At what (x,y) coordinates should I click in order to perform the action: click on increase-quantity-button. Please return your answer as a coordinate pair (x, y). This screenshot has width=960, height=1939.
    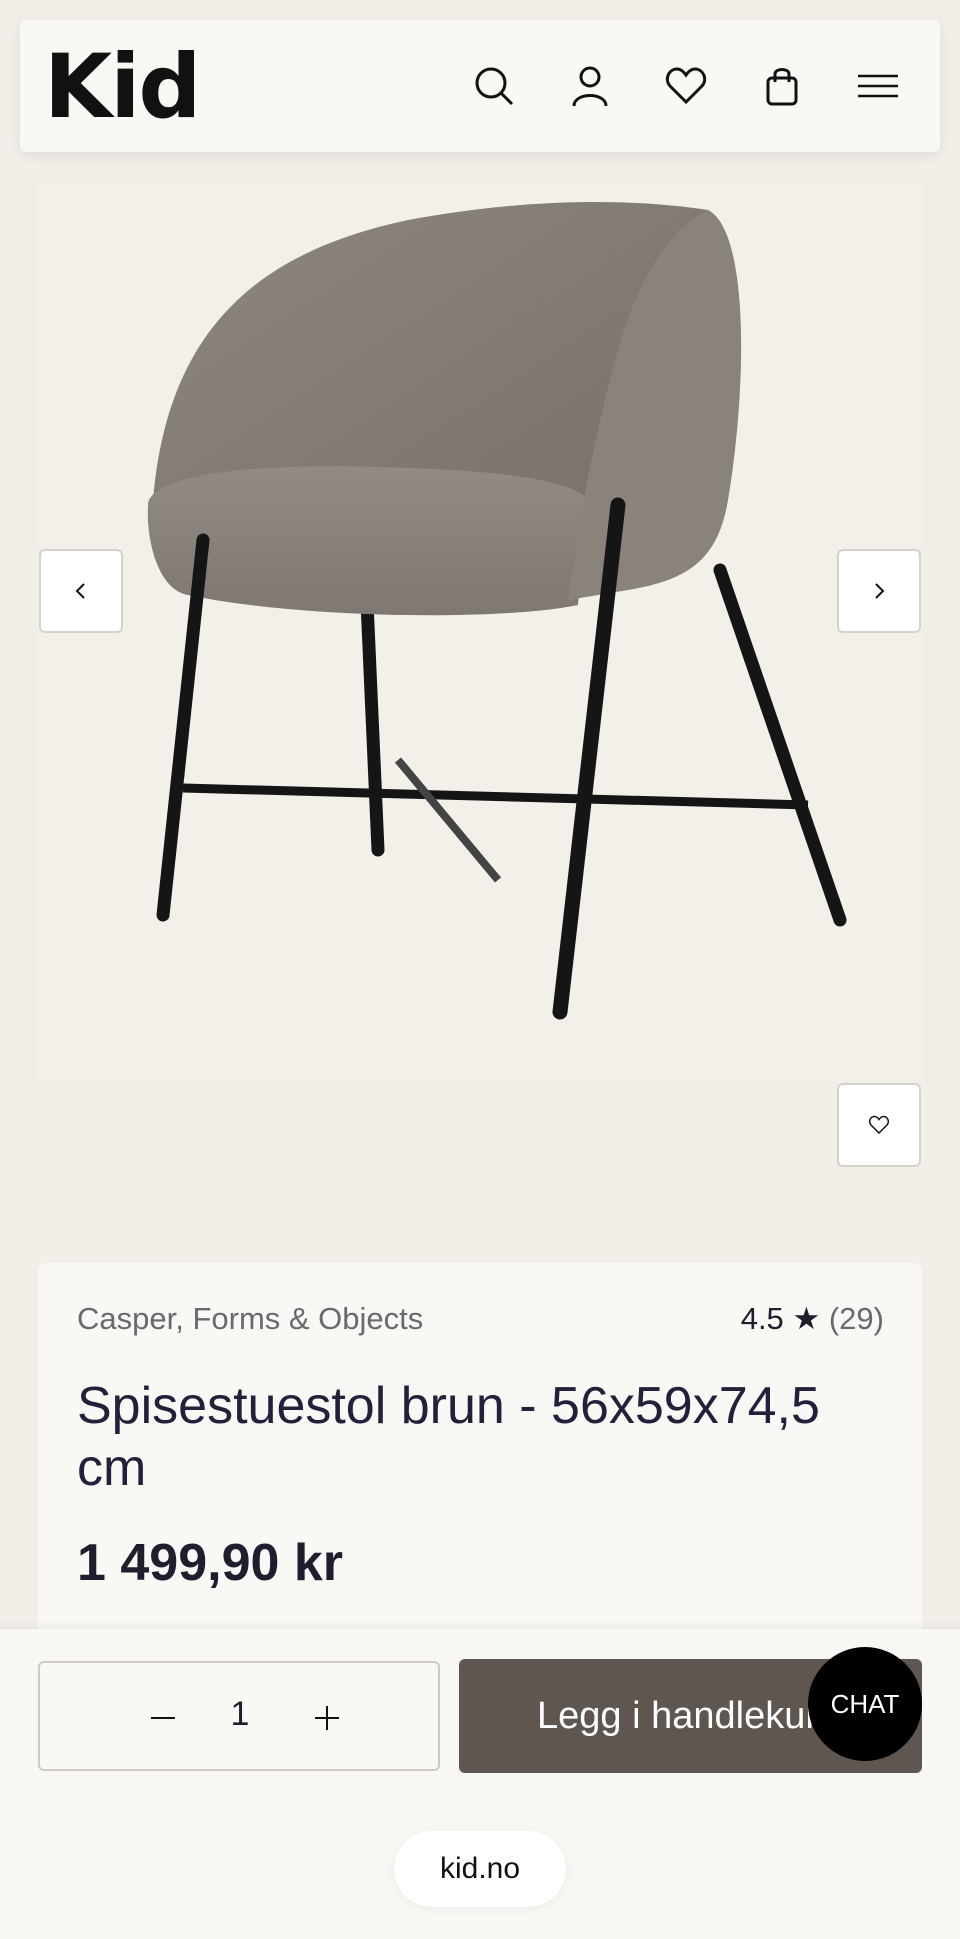
    Looking at the image, I should click on (327, 1718).